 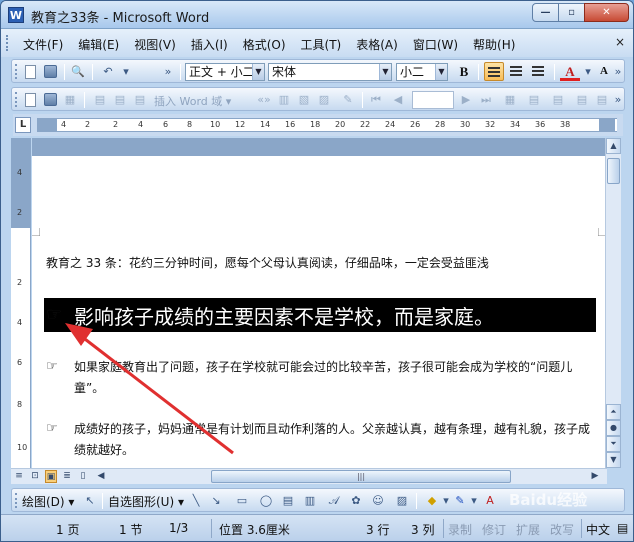 I want to click on record-number-field, so click(x=433, y=100).